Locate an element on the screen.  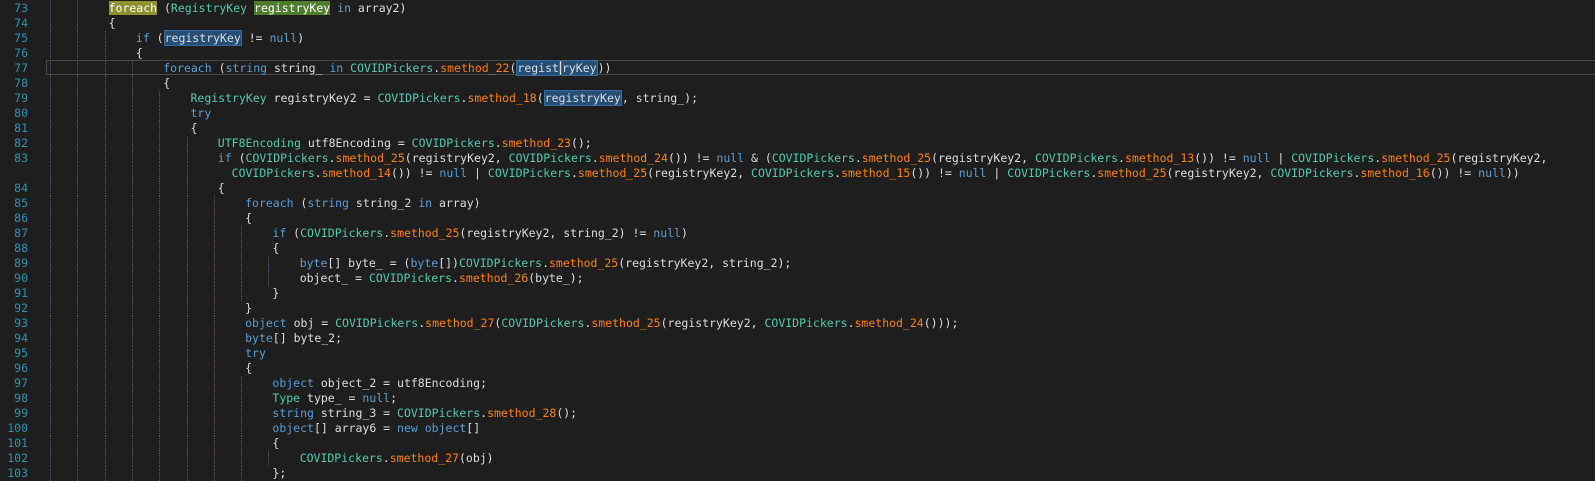
code-text: try is located at coordinates (201, 113).